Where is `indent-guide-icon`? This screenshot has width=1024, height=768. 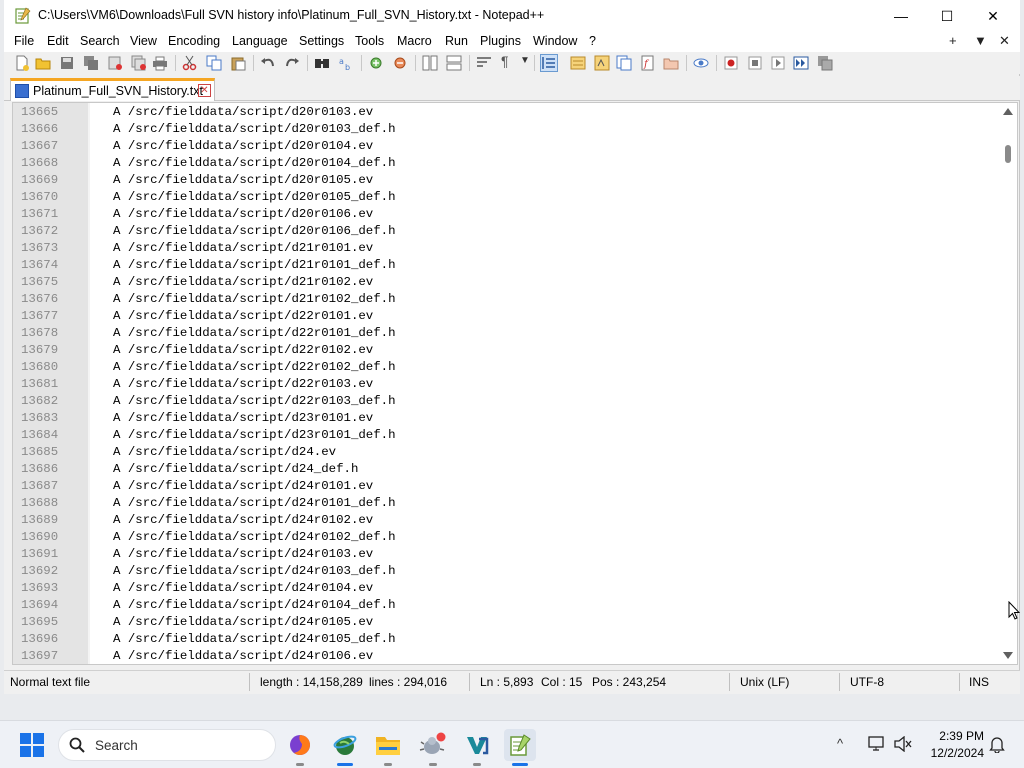 indent-guide-icon is located at coordinates (549, 63).